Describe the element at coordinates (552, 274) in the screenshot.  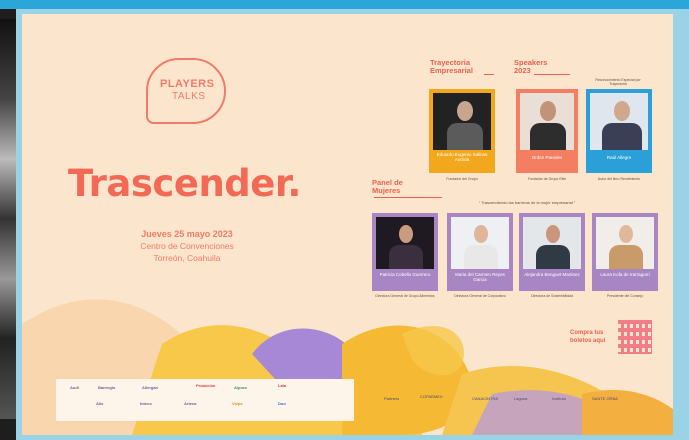
I see `panelist-name: Alejandra Benguet Martinez` at that location.